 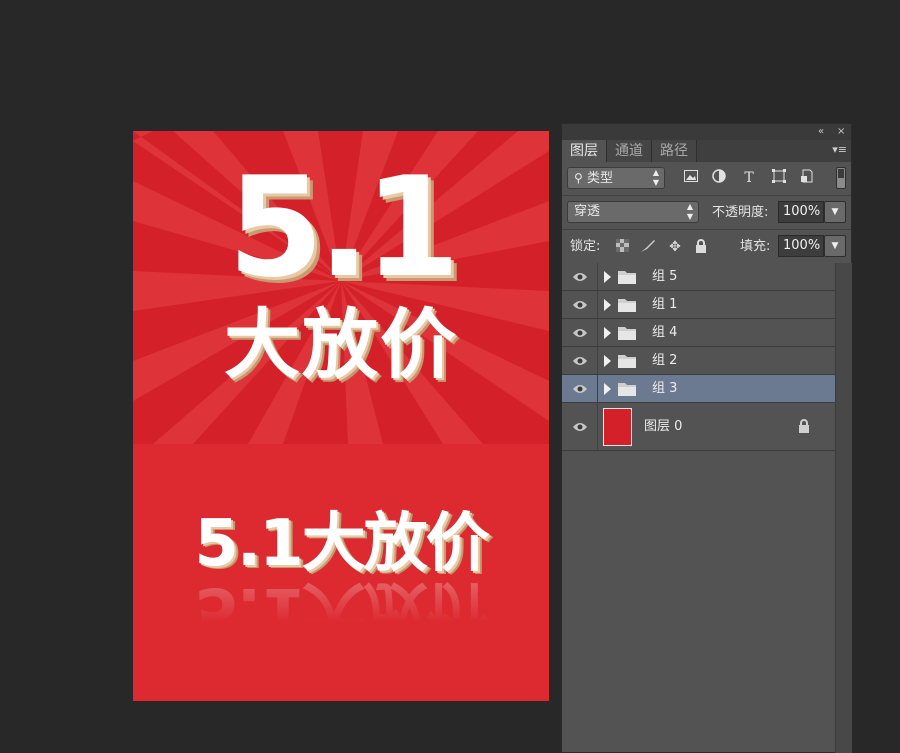 What do you see at coordinates (599, 178) in the screenshot?
I see `filter-kind-label: 类型` at bounding box center [599, 178].